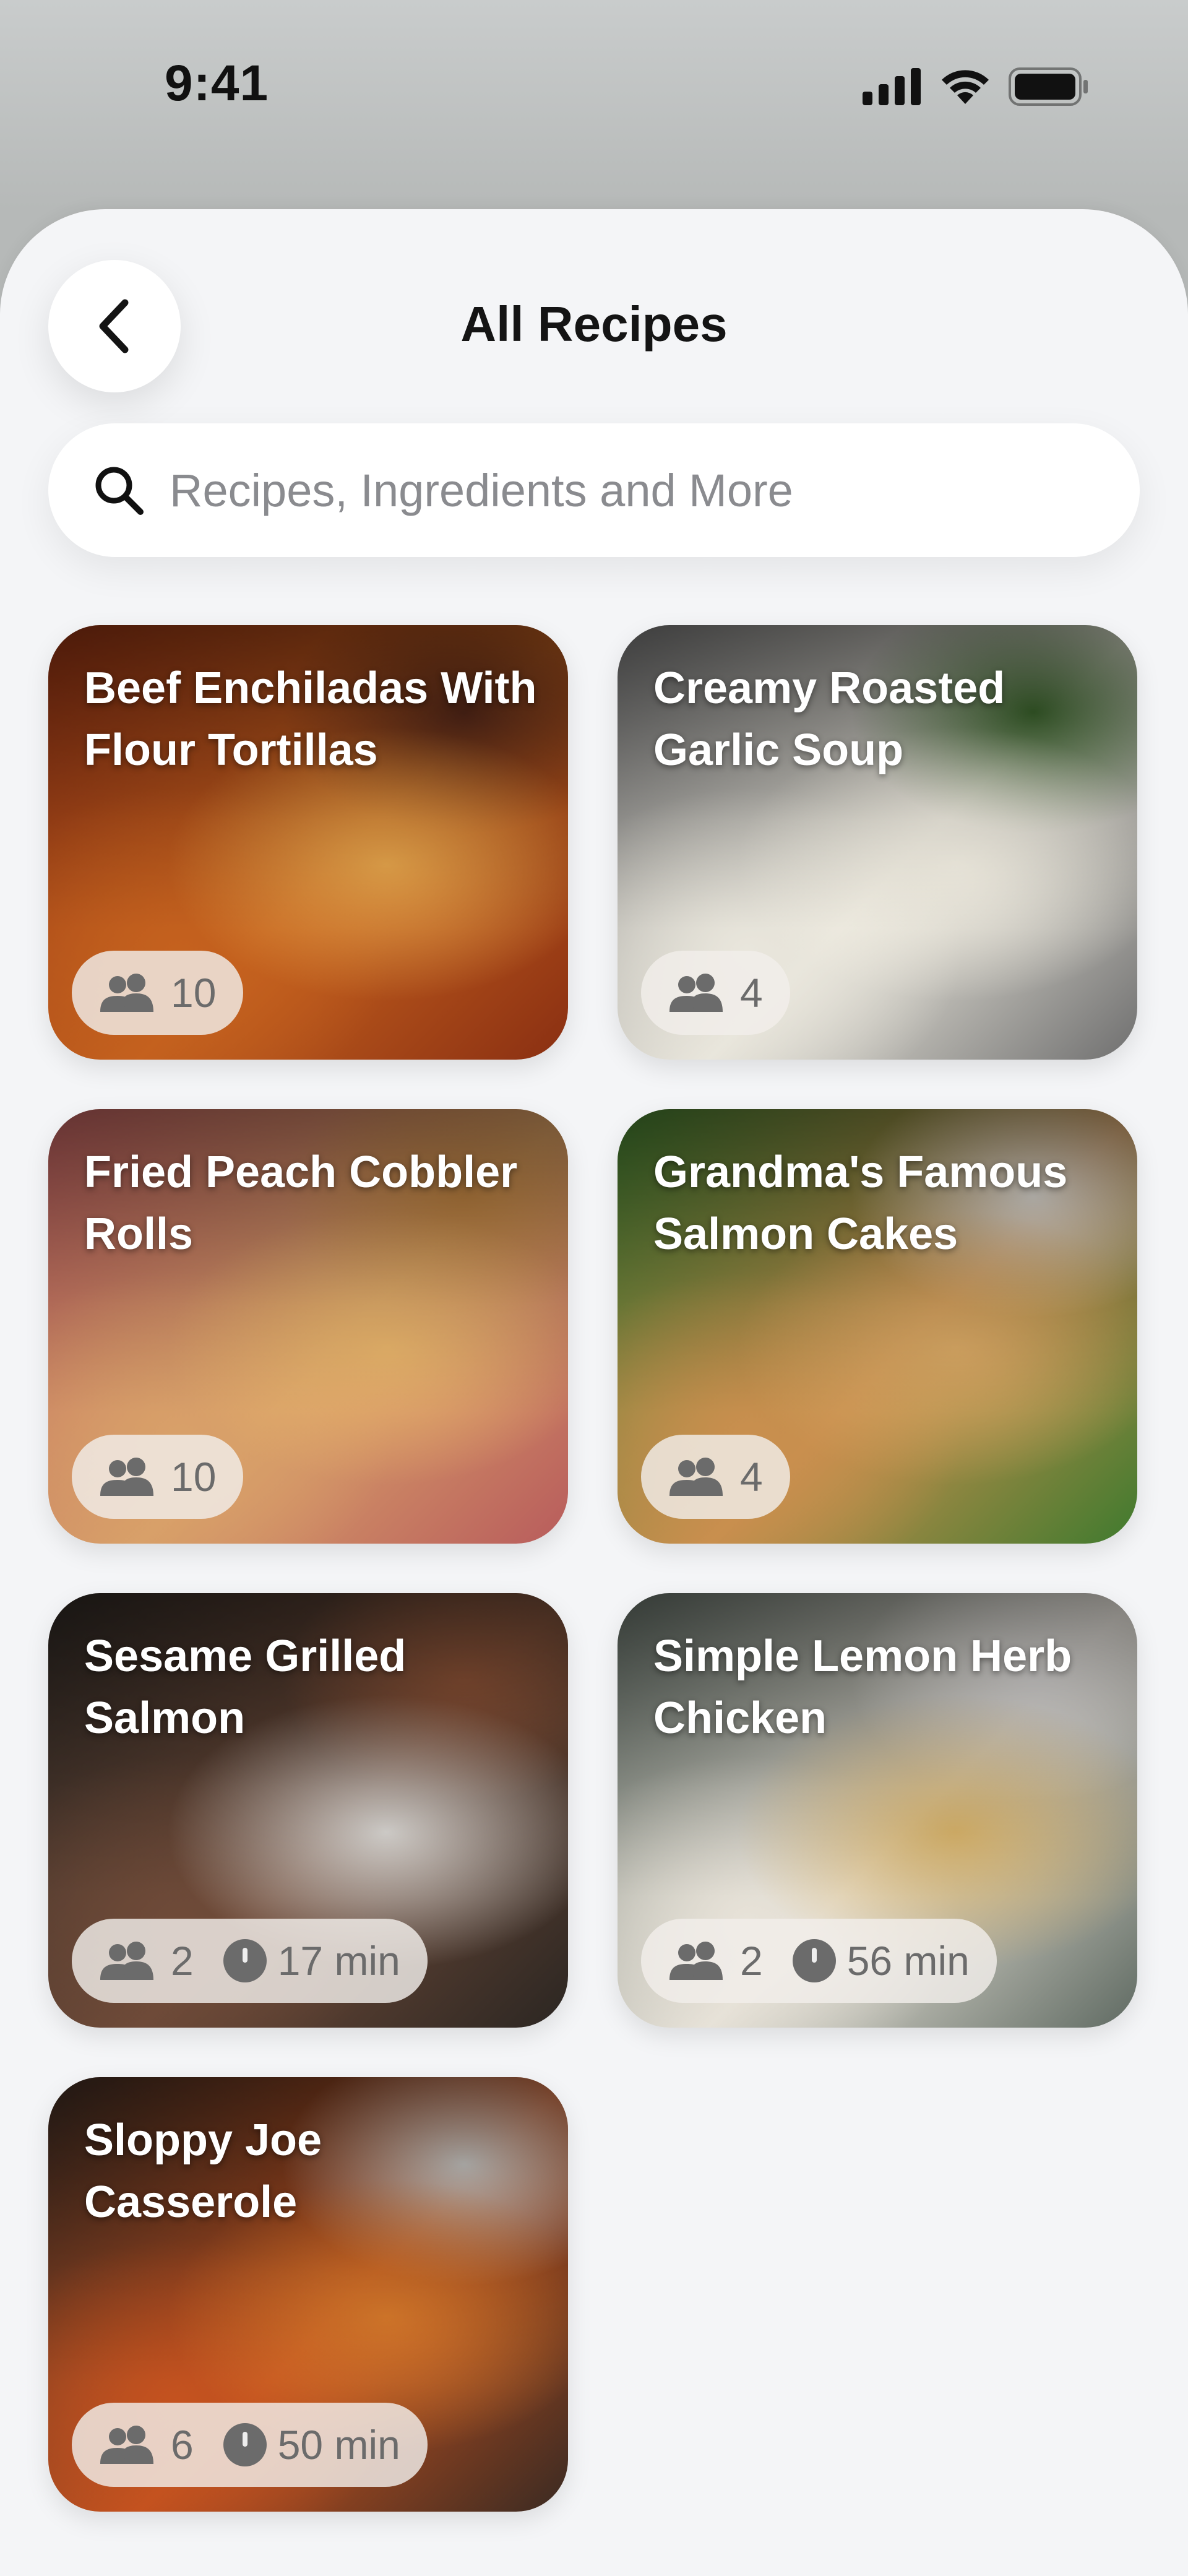  What do you see at coordinates (878, 1326) in the screenshot?
I see `recipe-card: Grandma's Famous Salmon Cakes 4` at bounding box center [878, 1326].